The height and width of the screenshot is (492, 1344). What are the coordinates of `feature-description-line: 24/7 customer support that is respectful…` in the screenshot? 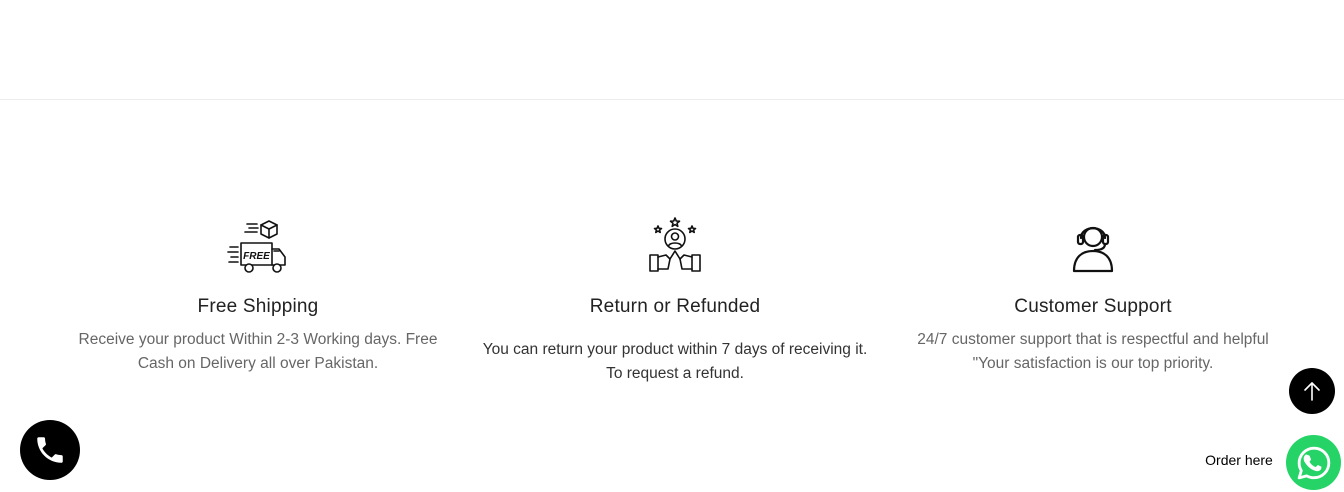 It's located at (1093, 339).